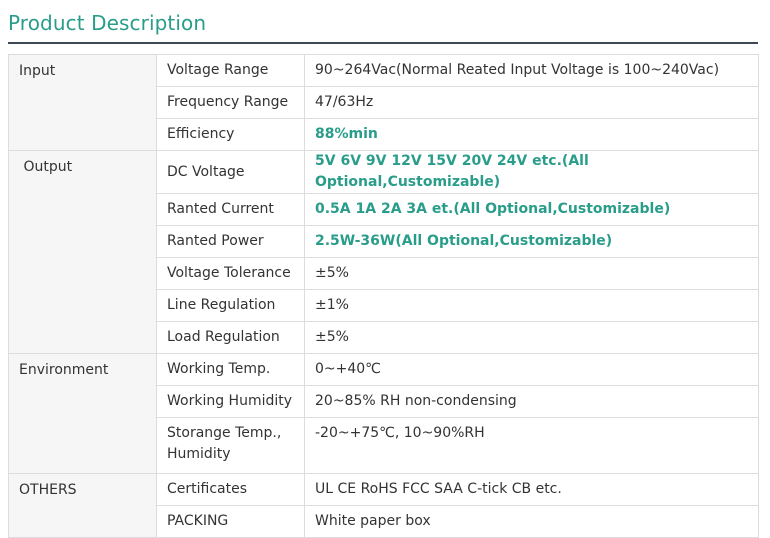 The image size is (770, 538). What do you see at coordinates (531, 445) in the screenshot?
I see `row-value: -20~+75℃, 10~90%RH` at bounding box center [531, 445].